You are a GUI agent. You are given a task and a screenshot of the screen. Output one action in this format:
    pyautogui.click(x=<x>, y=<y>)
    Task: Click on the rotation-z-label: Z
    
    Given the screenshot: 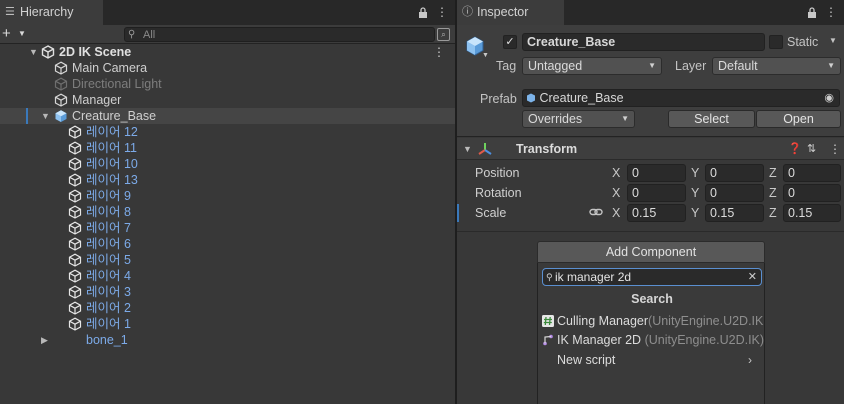 What is the action you would take?
    pyautogui.click(x=773, y=193)
    